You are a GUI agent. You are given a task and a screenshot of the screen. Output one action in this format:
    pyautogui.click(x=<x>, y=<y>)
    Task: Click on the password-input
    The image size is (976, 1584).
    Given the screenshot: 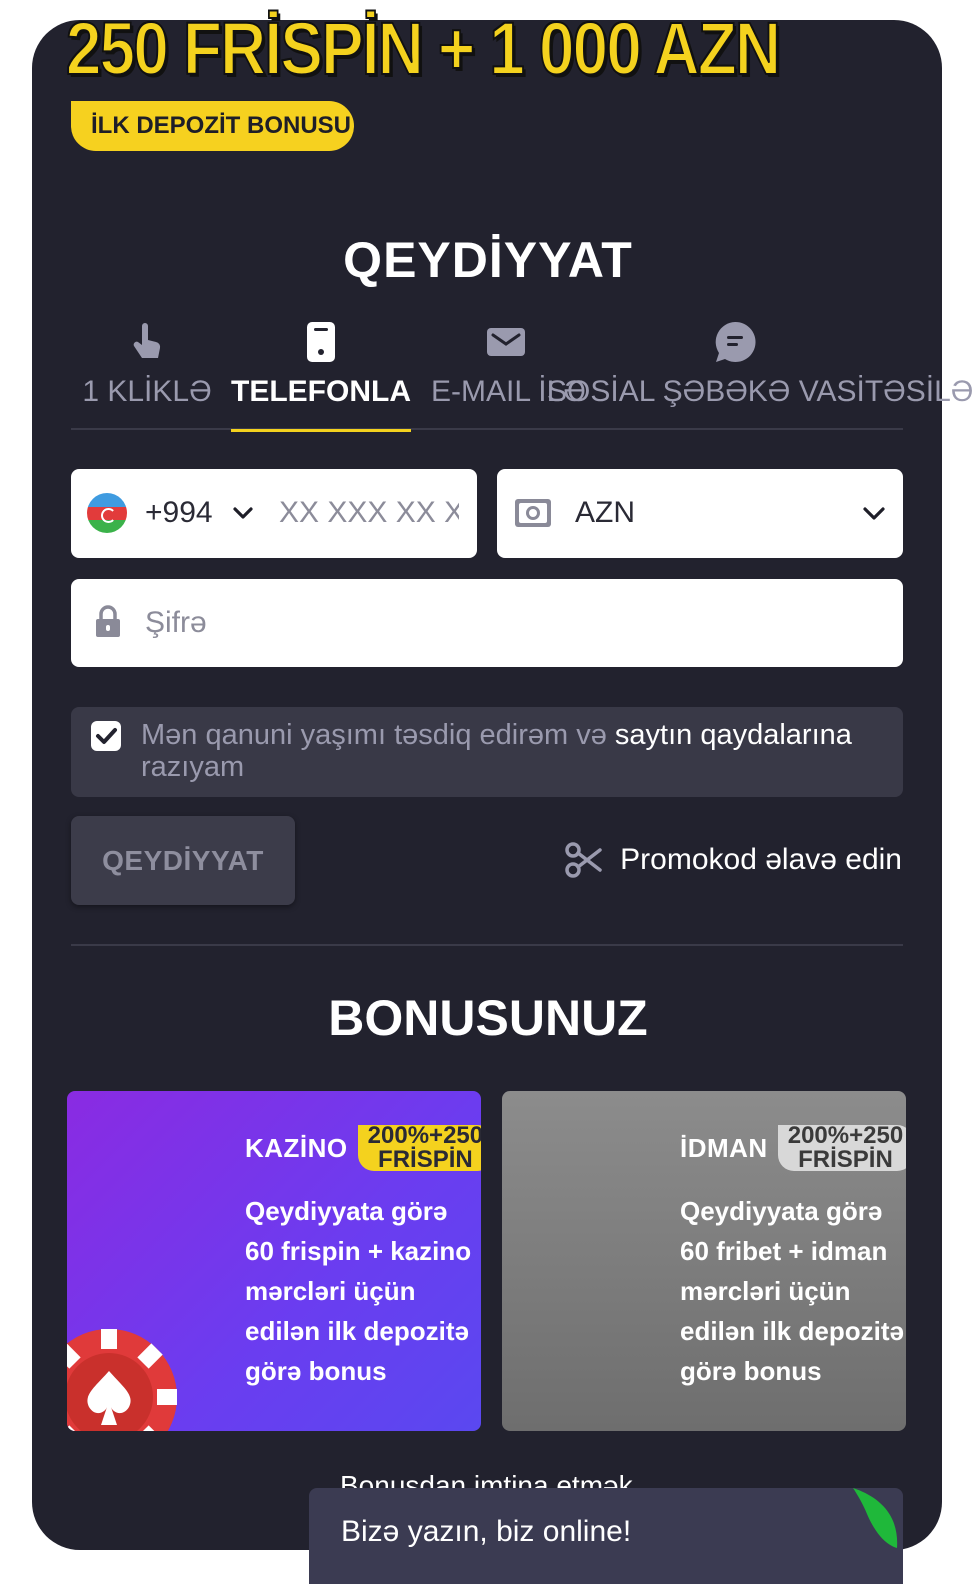 What is the action you would take?
    pyautogui.click(x=505, y=623)
    